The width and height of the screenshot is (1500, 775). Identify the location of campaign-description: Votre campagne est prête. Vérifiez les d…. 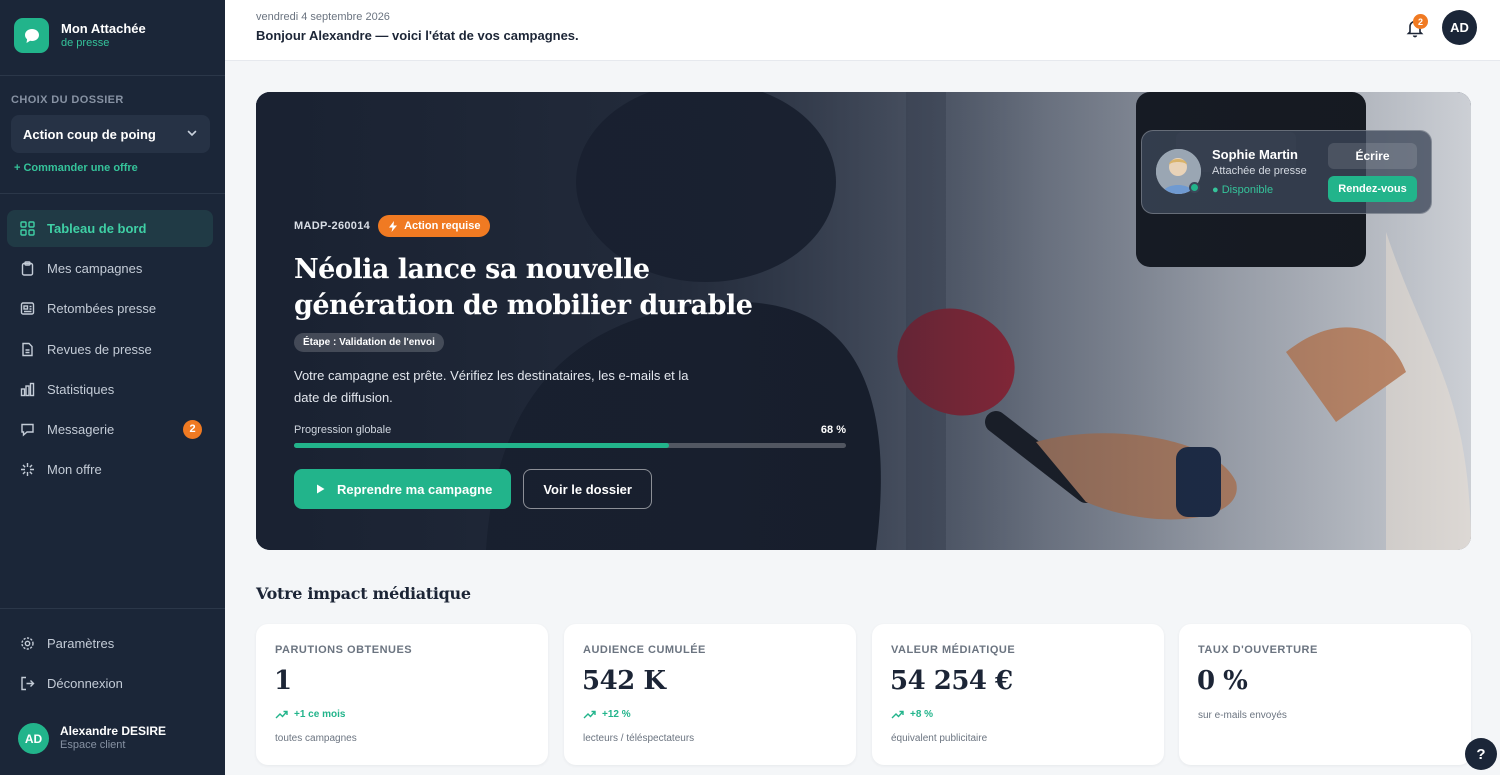
(491, 386).